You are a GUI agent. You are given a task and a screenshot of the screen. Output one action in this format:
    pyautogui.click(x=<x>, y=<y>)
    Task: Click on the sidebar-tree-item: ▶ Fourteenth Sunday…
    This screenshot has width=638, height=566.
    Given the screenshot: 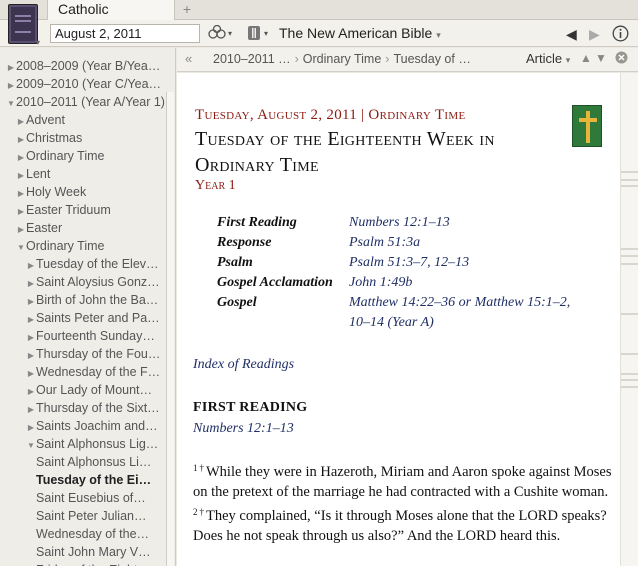 What is the action you would take?
    pyautogui.click(x=87, y=336)
    